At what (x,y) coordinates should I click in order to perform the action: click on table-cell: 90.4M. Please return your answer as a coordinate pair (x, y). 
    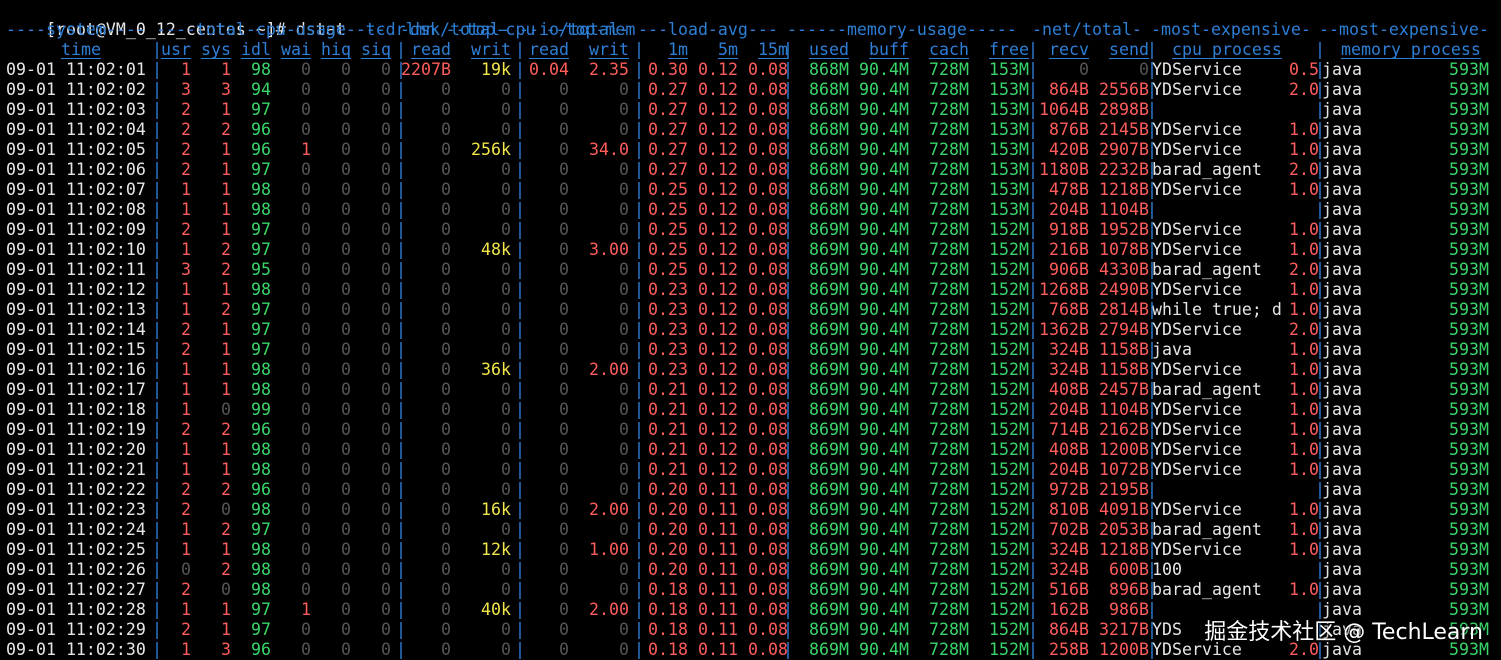
    Looking at the image, I should click on (884, 289).